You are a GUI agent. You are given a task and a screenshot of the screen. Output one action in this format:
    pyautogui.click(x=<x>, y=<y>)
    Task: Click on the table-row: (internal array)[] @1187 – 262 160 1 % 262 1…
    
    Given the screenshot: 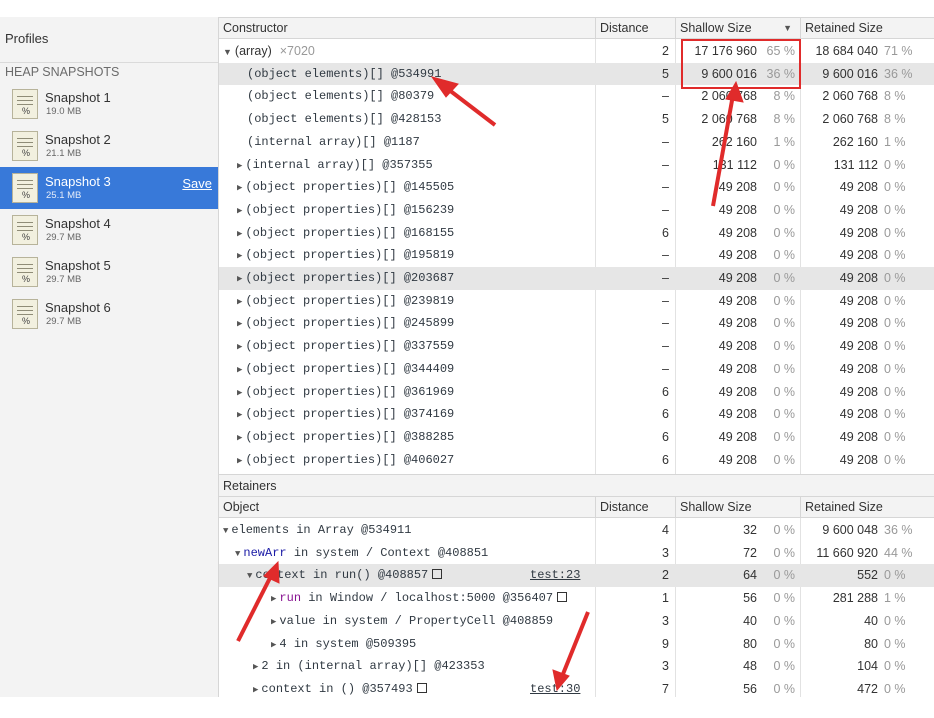 What is the action you would take?
    pyautogui.click(x=576, y=142)
    